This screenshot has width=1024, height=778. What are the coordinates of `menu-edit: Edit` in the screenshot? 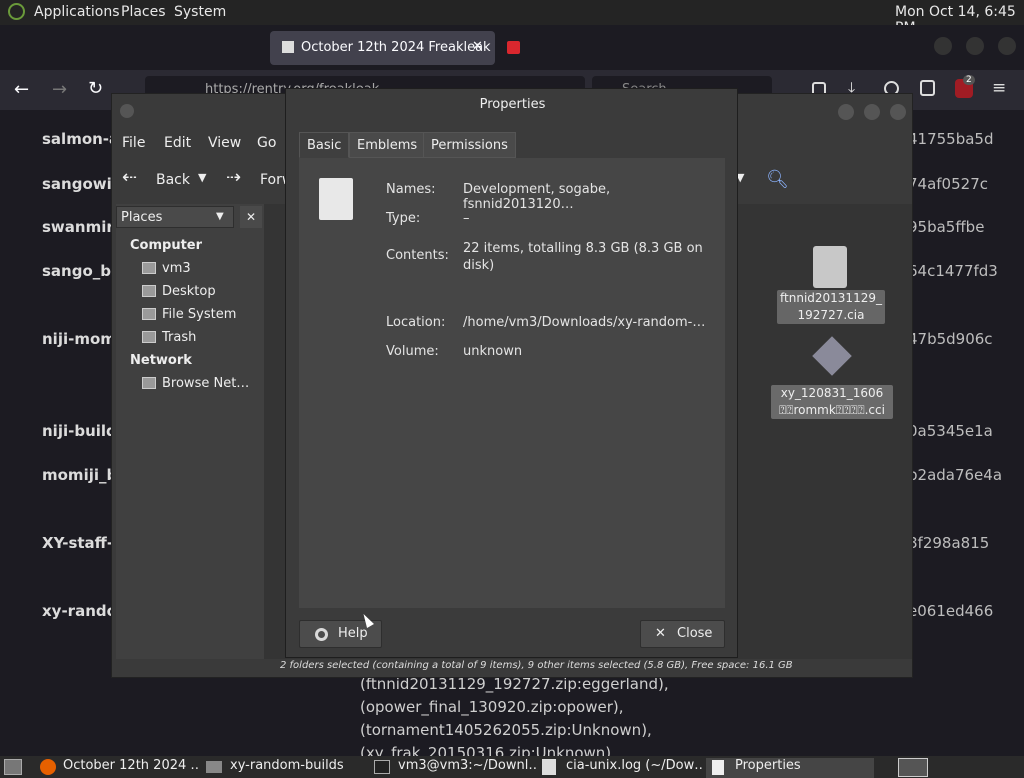 It's located at (177, 143).